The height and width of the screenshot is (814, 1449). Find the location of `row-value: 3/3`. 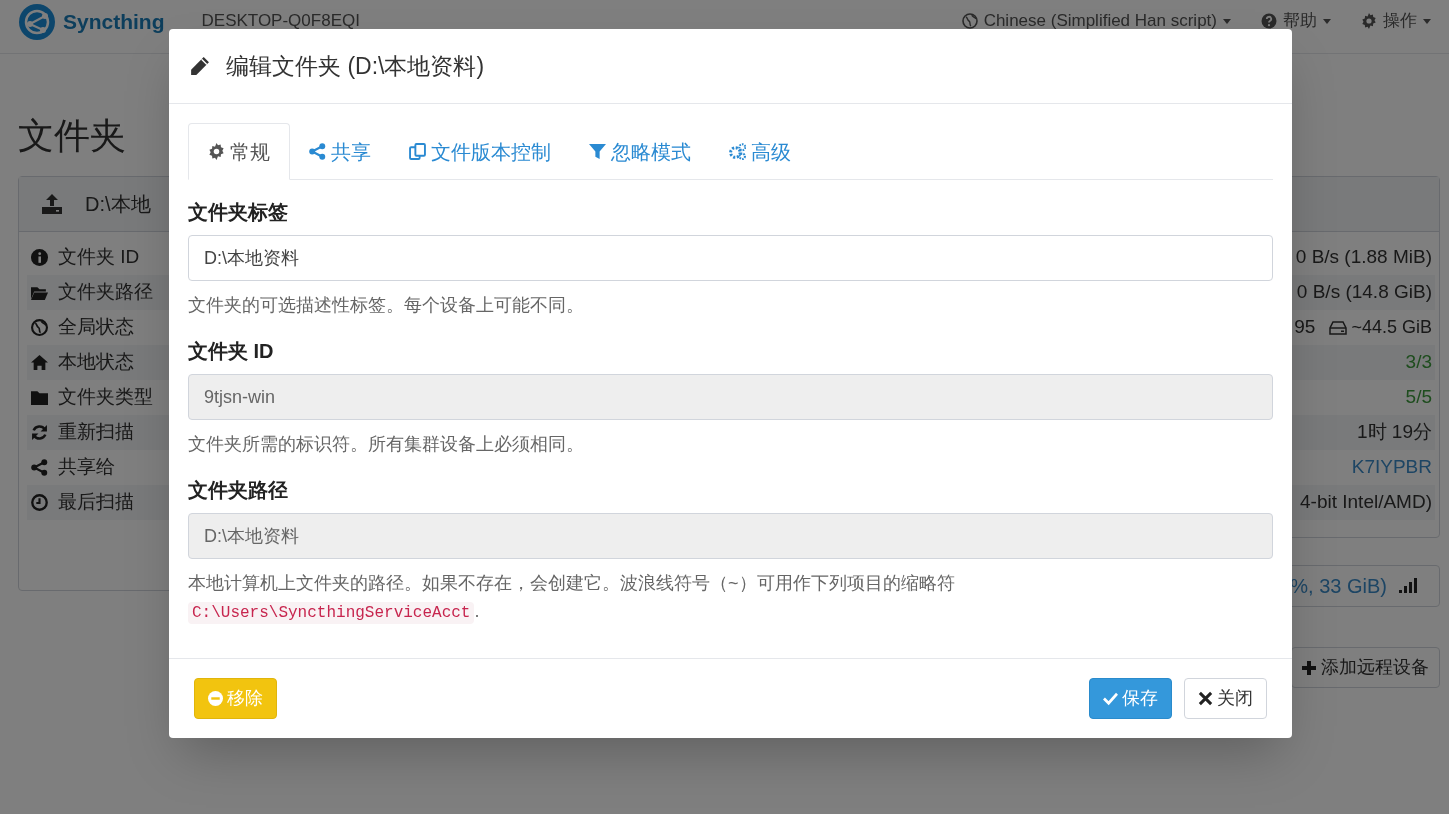

row-value: 3/3 is located at coordinates (1418, 362).